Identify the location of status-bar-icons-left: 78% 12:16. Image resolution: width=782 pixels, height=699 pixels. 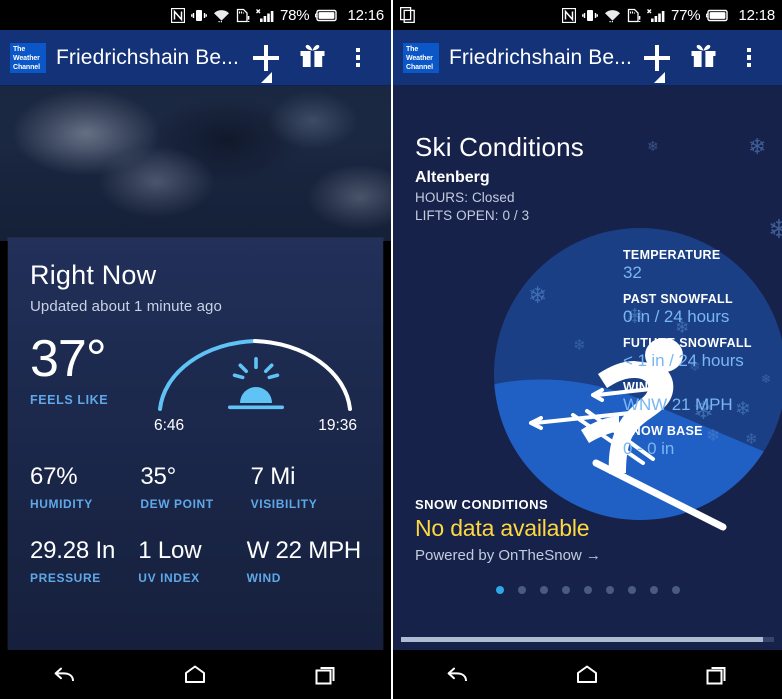
(277, 15).